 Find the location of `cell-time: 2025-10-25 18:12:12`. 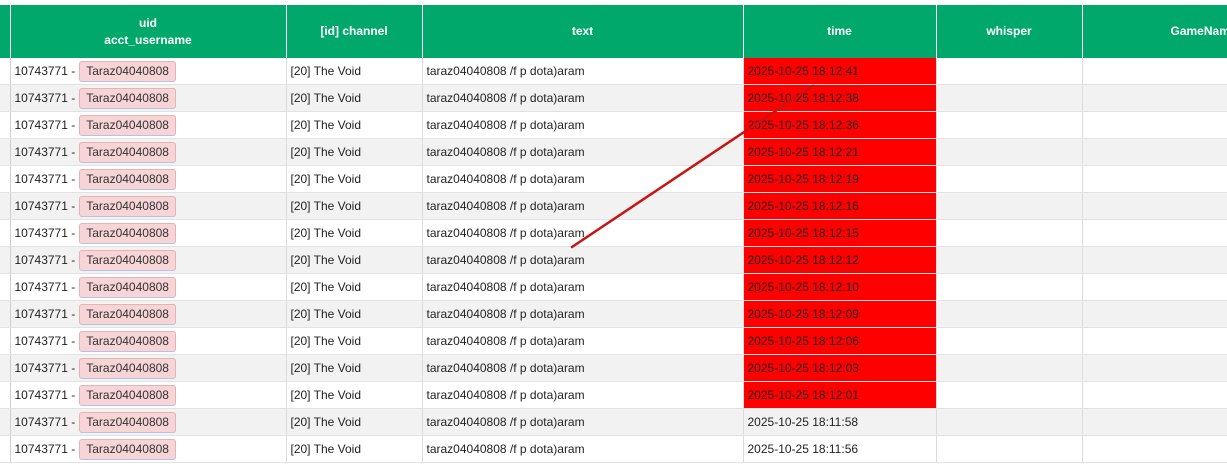

cell-time: 2025-10-25 18:12:12 is located at coordinates (840, 260).